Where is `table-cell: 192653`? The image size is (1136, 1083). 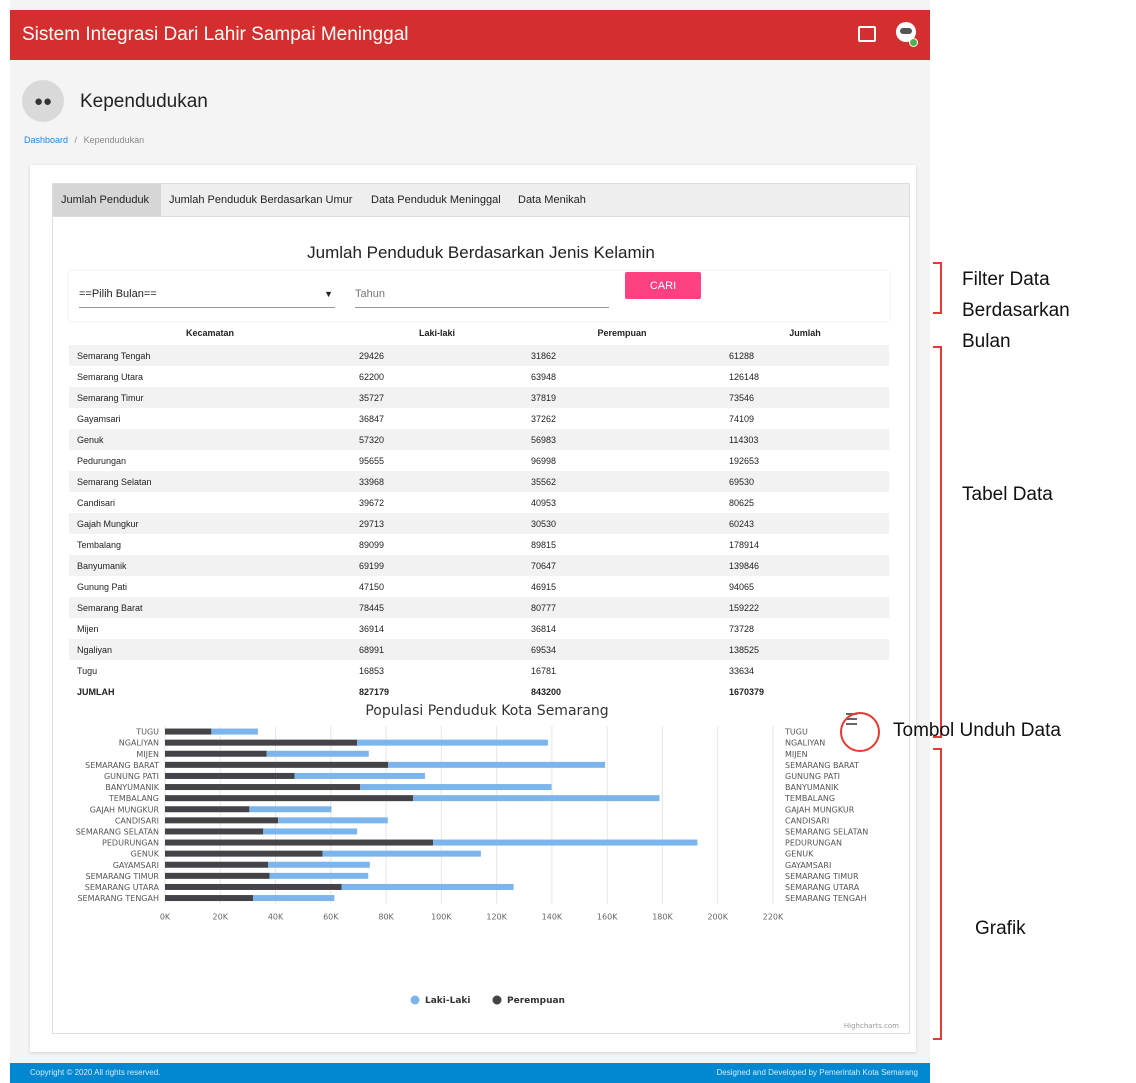
table-cell: 192653 is located at coordinates (744, 460).